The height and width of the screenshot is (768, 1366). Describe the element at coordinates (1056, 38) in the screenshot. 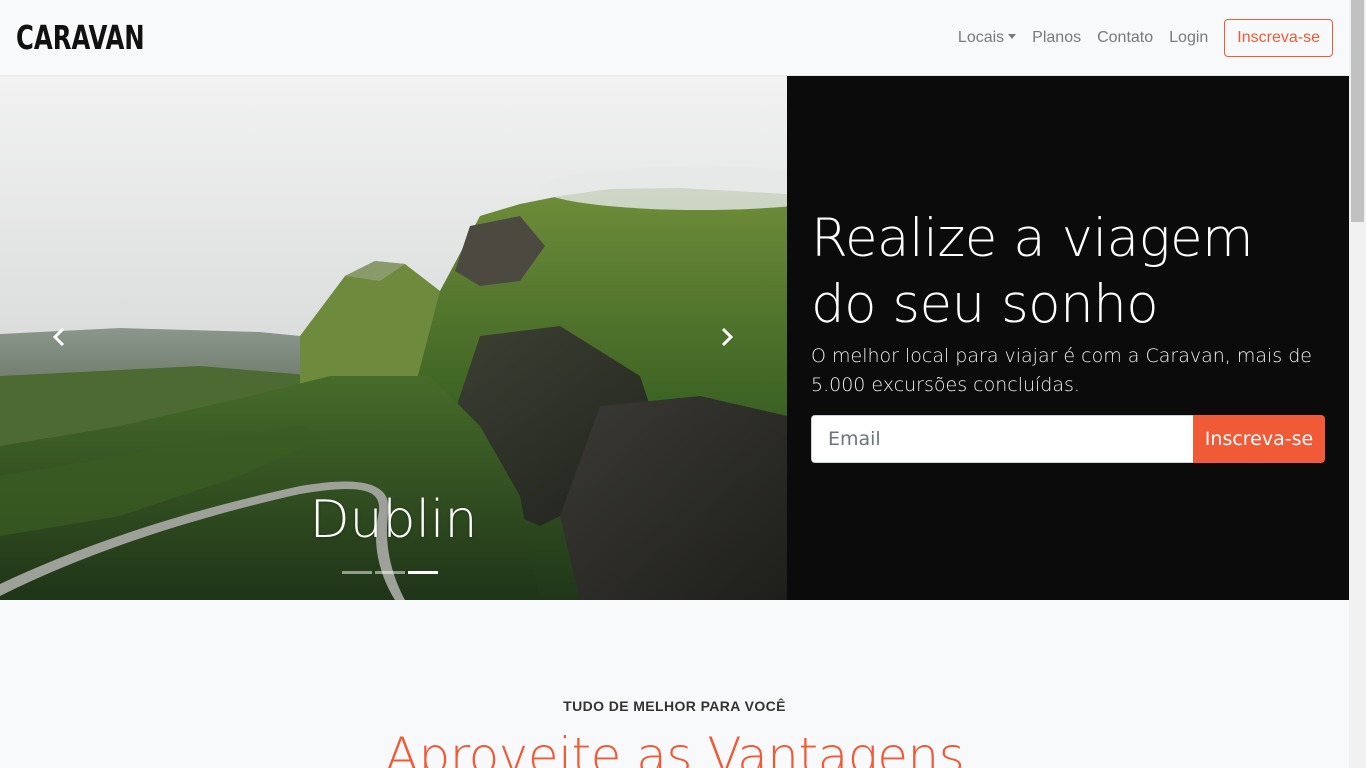

I see `nav-link-planos: Planos` at that location.